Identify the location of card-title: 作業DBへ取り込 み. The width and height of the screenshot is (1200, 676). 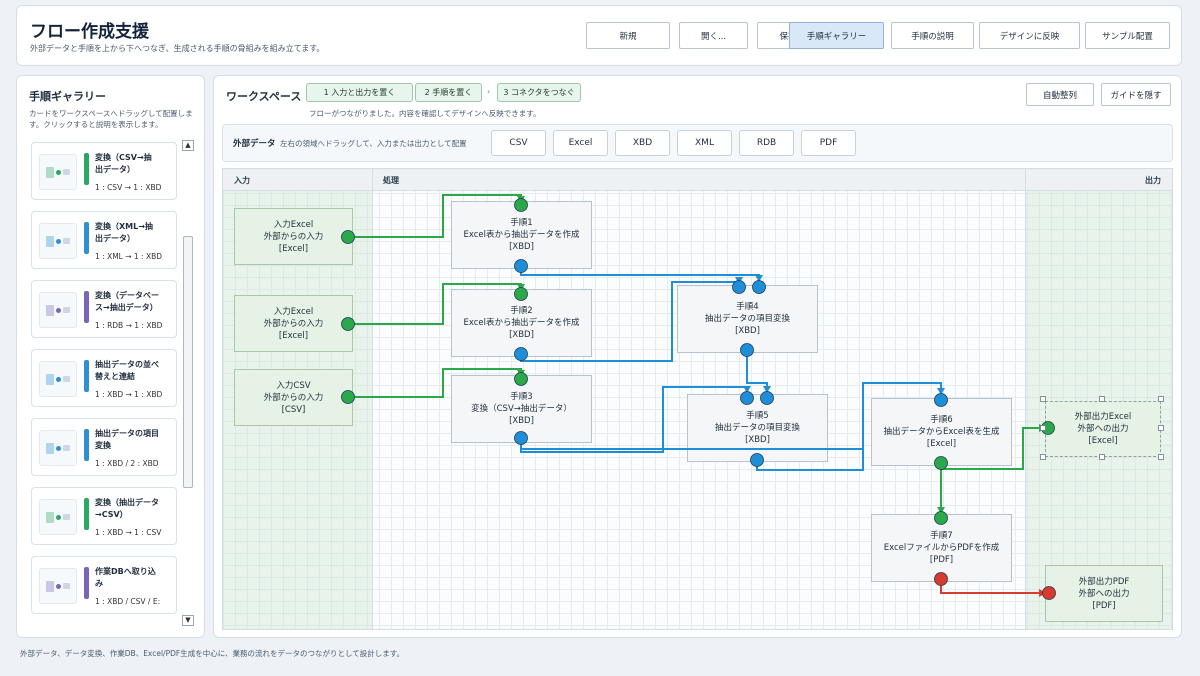
(125, 577).